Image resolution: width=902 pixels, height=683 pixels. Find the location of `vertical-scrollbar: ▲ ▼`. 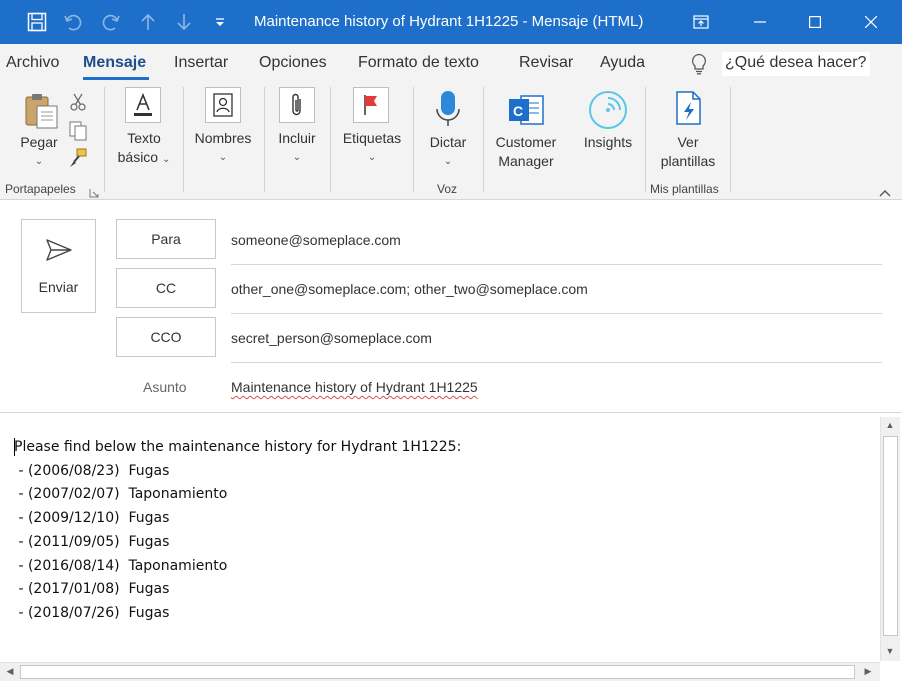

vertical-scrollbar: ▲ ▼ is located at coordinates (890, 539).